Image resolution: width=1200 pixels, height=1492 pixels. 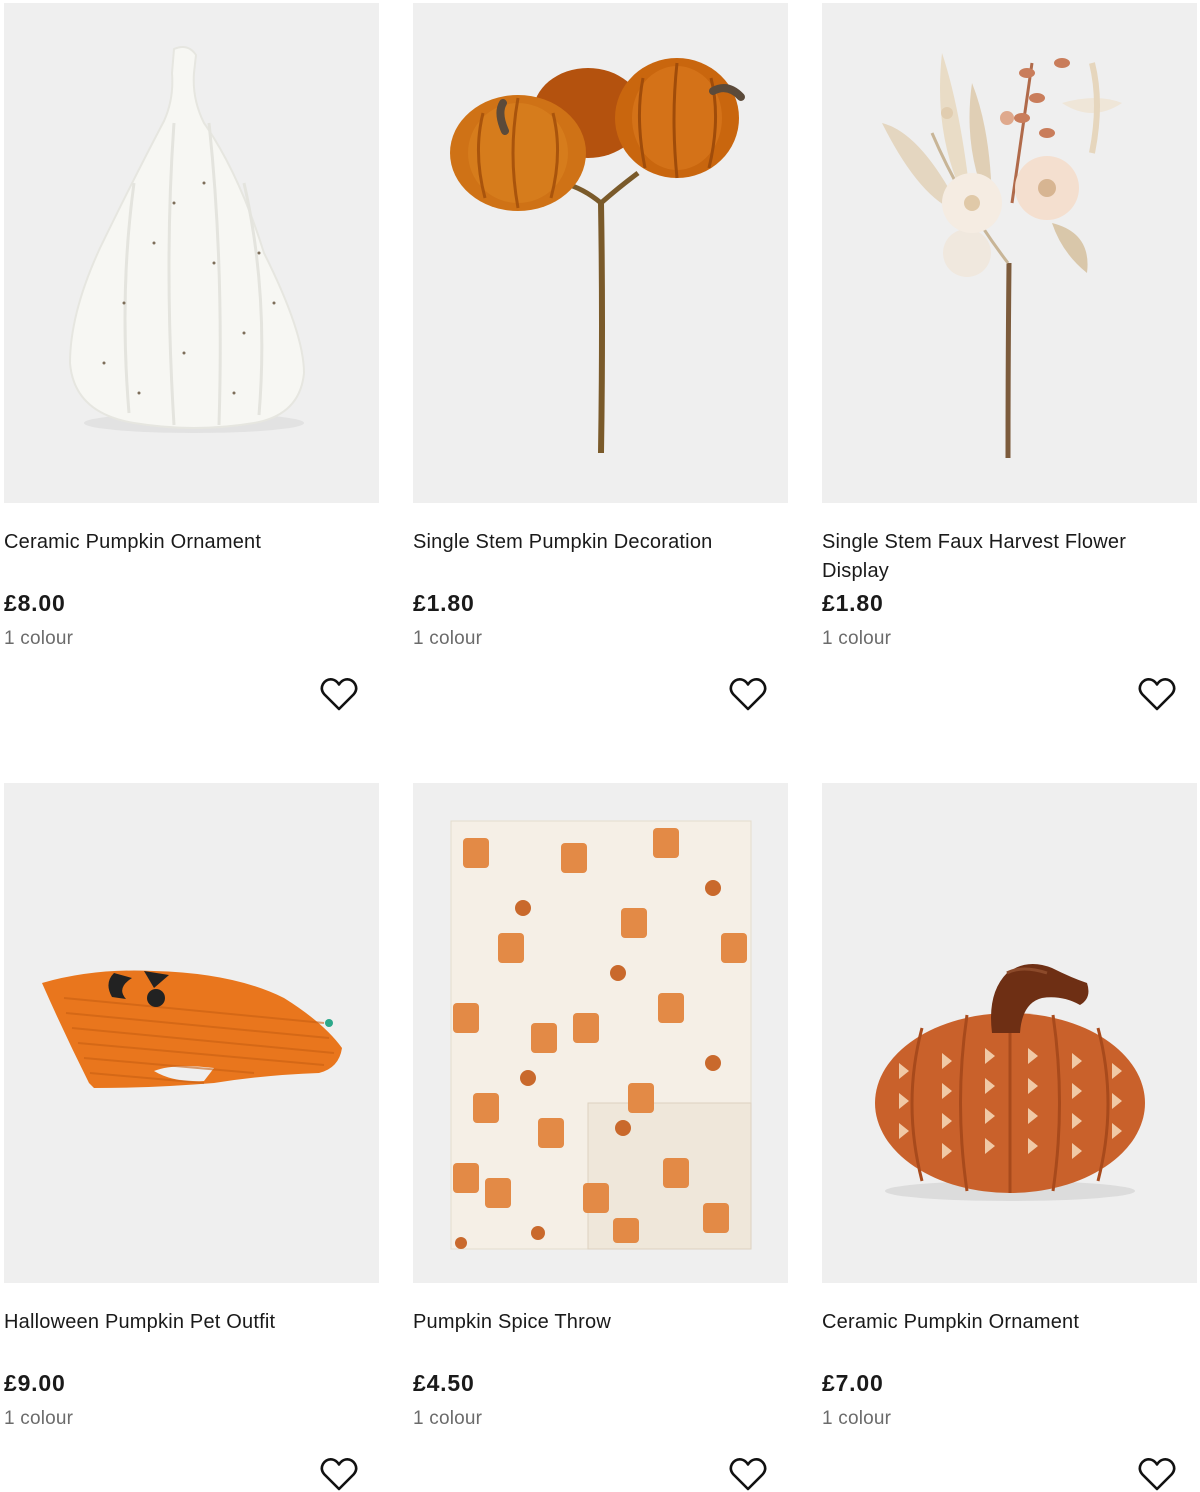 I want to click on product-price: £8.00, so click(x=35, y=603).